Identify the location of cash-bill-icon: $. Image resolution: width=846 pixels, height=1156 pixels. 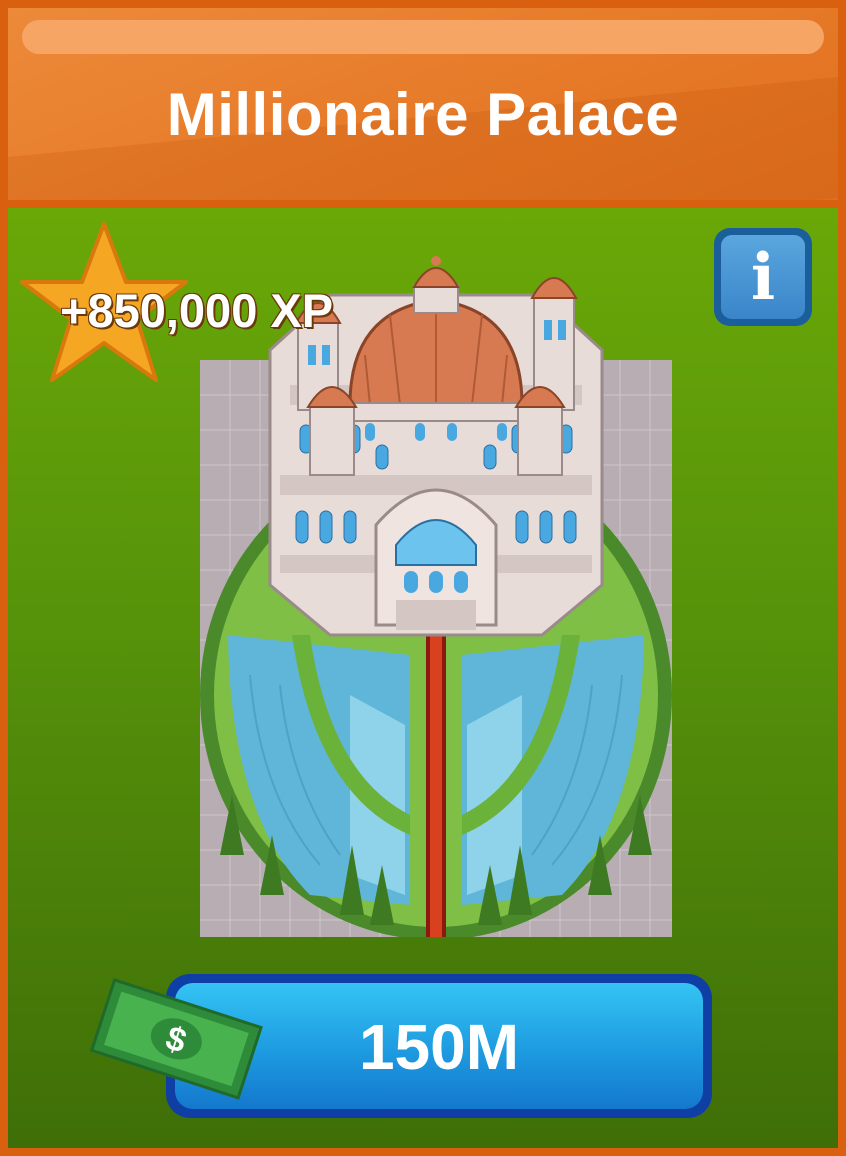
(176, 1039).